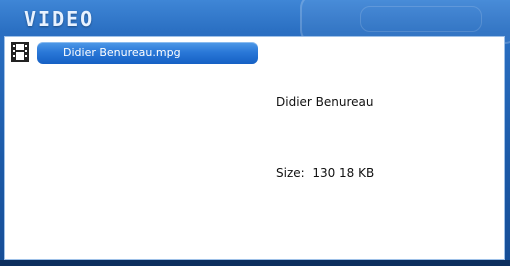  What do you see at coordinates (20, 52) in the screenshot?
I see `film-icon` at bounding box center [20, 52].